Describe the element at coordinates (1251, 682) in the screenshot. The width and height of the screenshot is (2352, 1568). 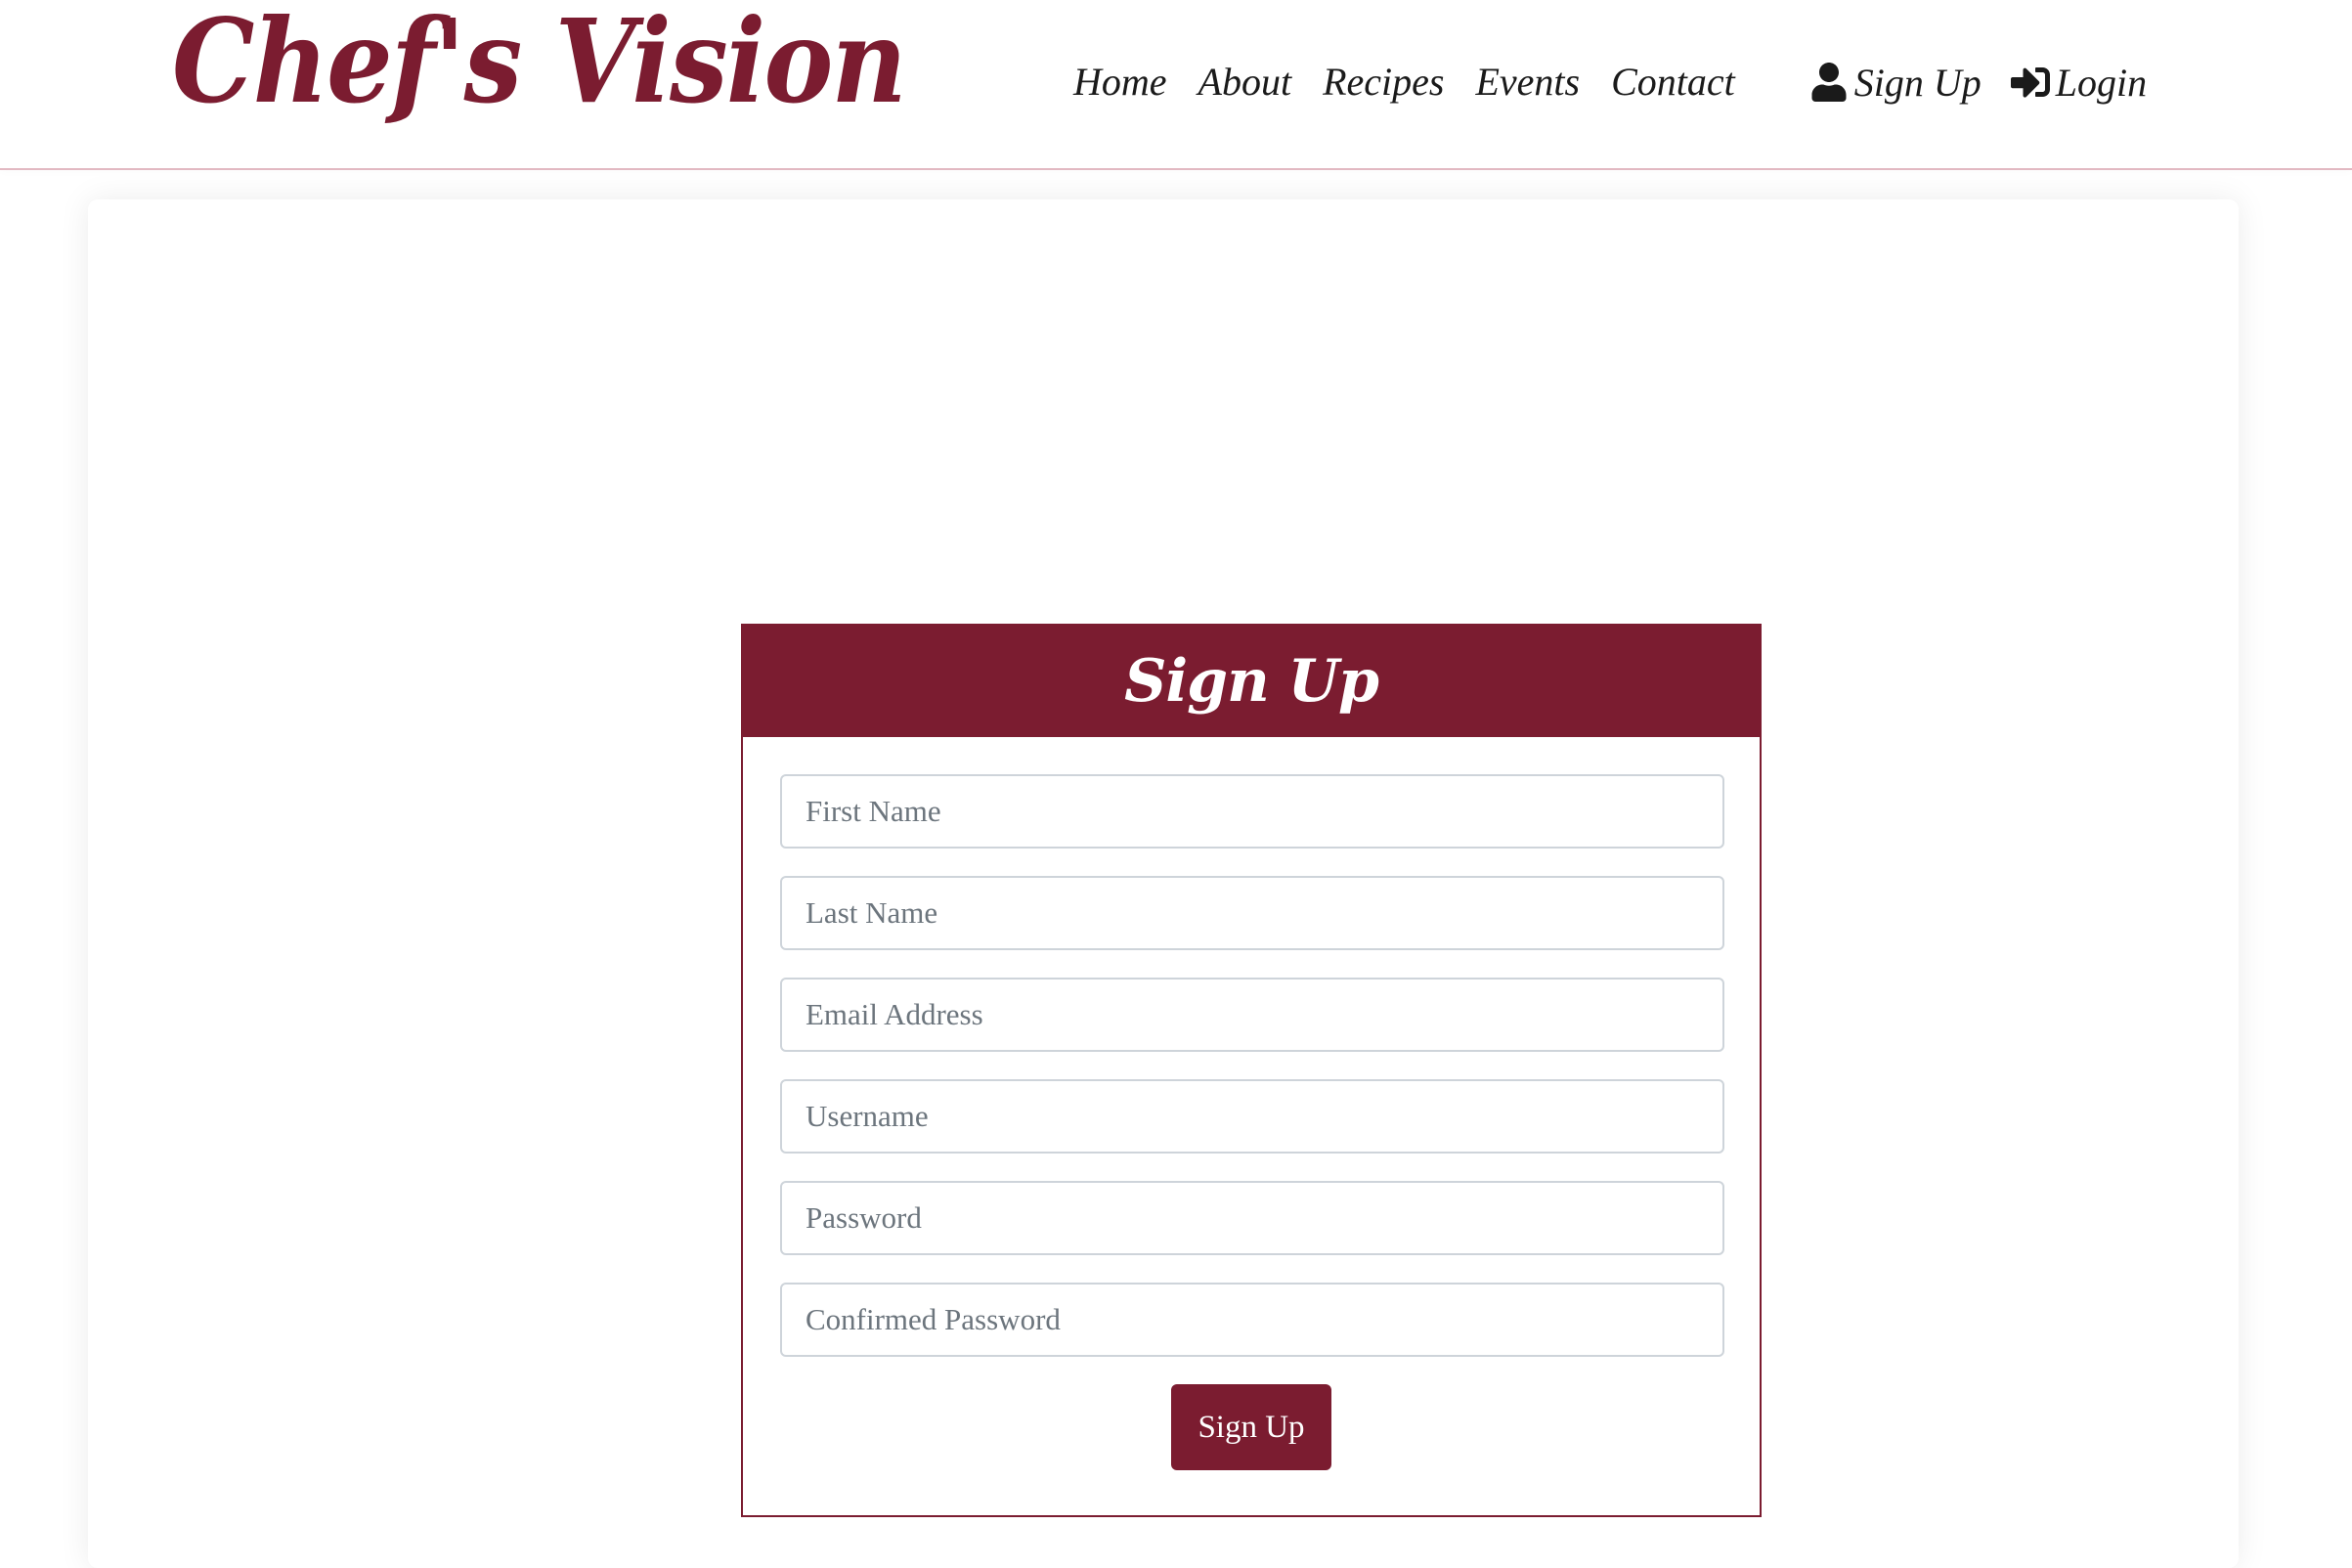
I see `signup-title: Sign Up` at that location.